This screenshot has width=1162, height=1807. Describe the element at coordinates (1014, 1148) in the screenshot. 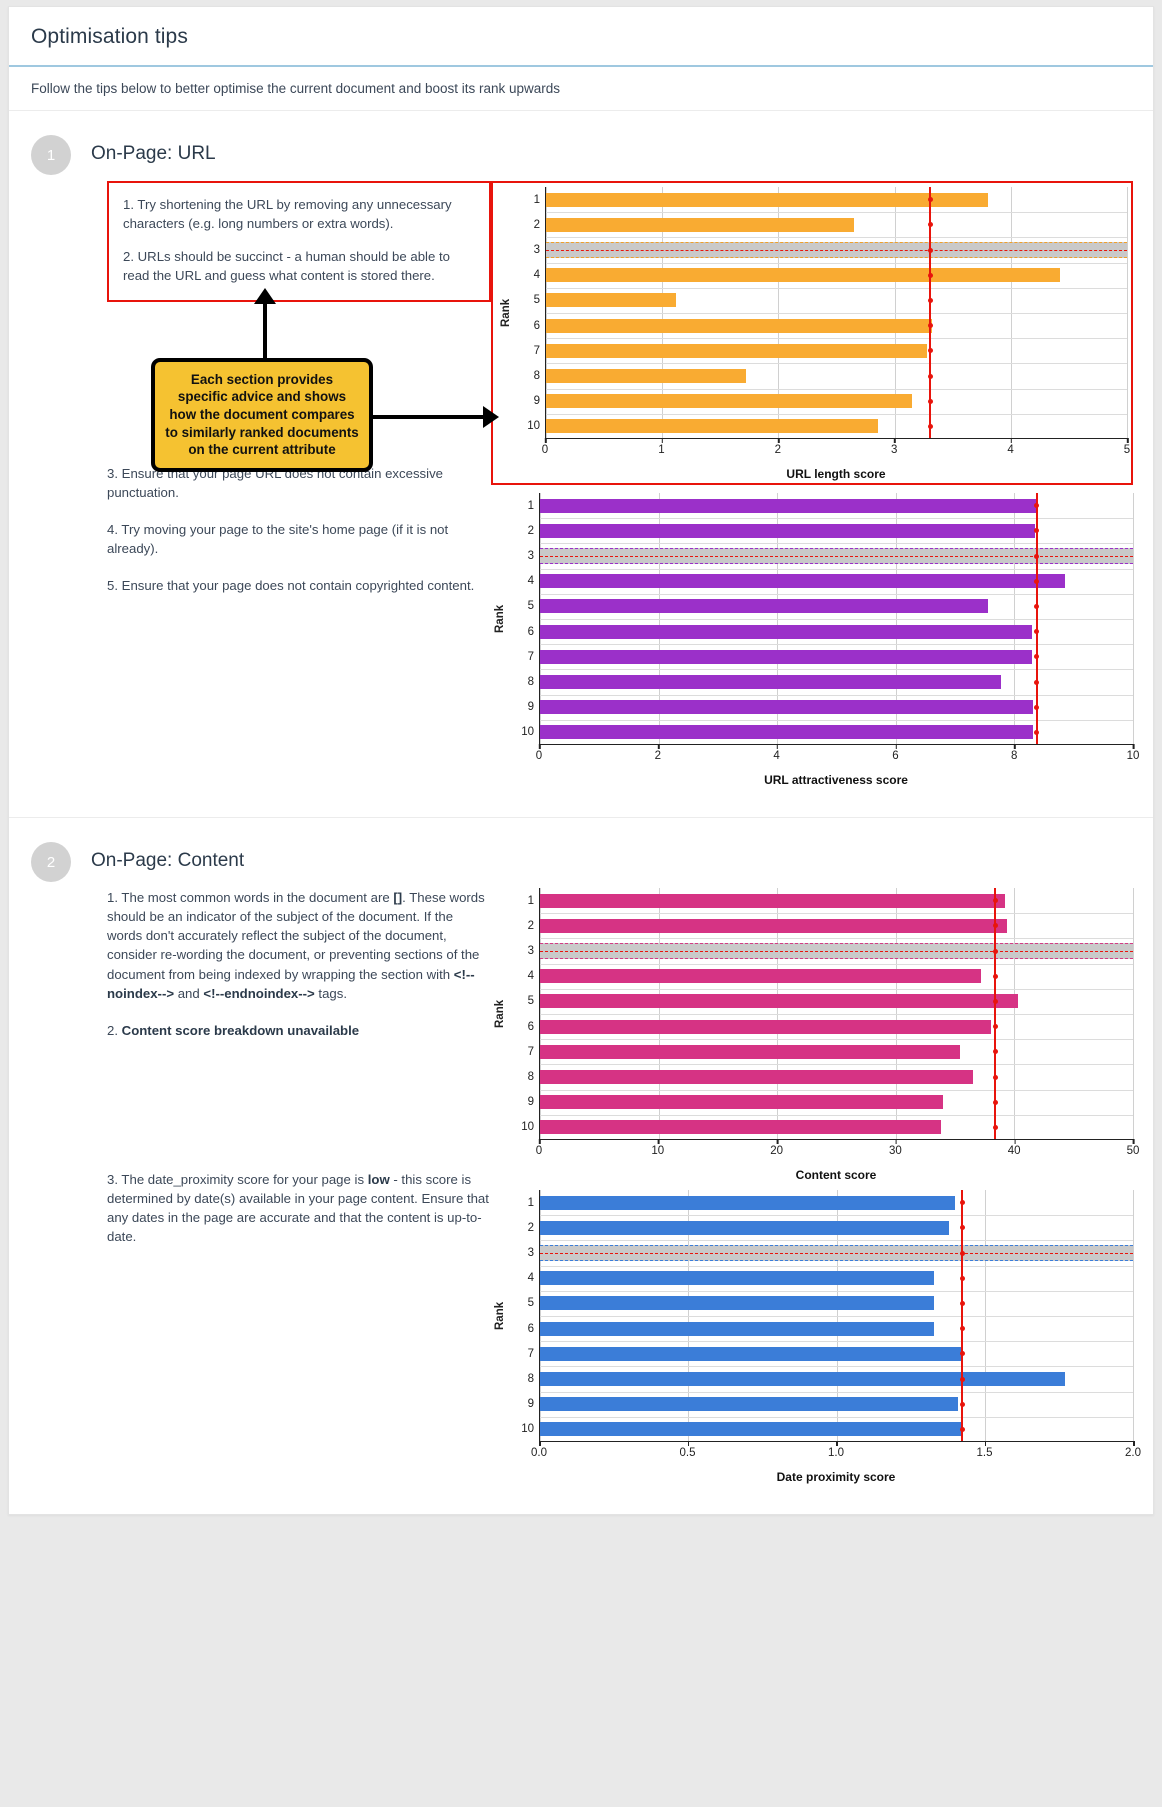

I see `chart-x-tick-label: 40` at that location.